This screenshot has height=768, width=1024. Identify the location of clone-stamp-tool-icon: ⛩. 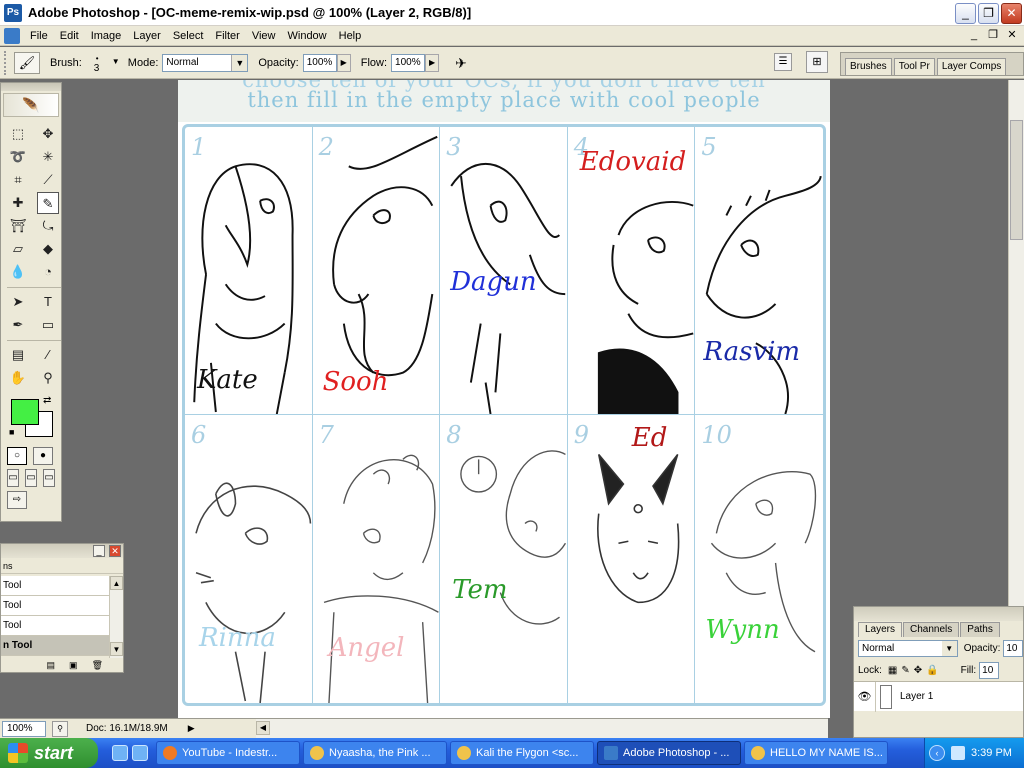
(18, 226).